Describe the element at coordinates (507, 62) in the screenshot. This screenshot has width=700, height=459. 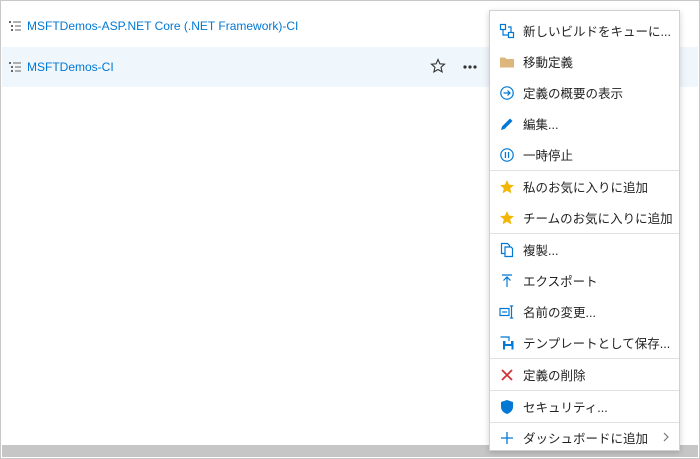
I see `folder-icon` at that location.